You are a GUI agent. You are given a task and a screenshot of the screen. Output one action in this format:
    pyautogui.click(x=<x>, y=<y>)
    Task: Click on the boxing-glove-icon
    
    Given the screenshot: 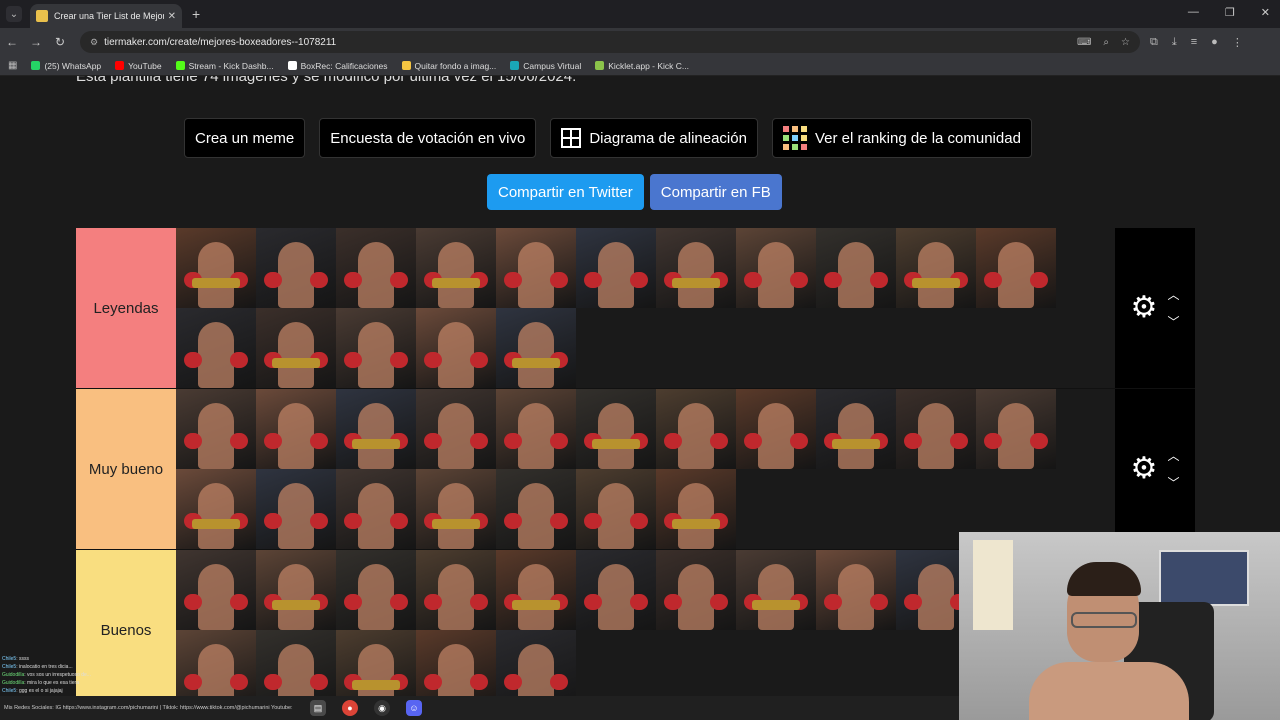 What is the action you would take?
    pyautogui.click(x=799, y=280)
    